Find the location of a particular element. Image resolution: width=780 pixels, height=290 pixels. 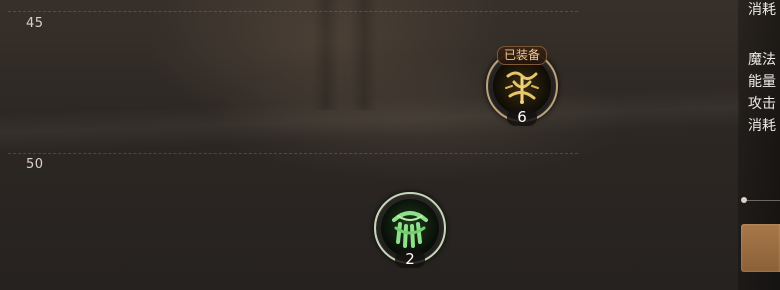

info-line-cost: 消耗 is located at coordinates (762, 126).